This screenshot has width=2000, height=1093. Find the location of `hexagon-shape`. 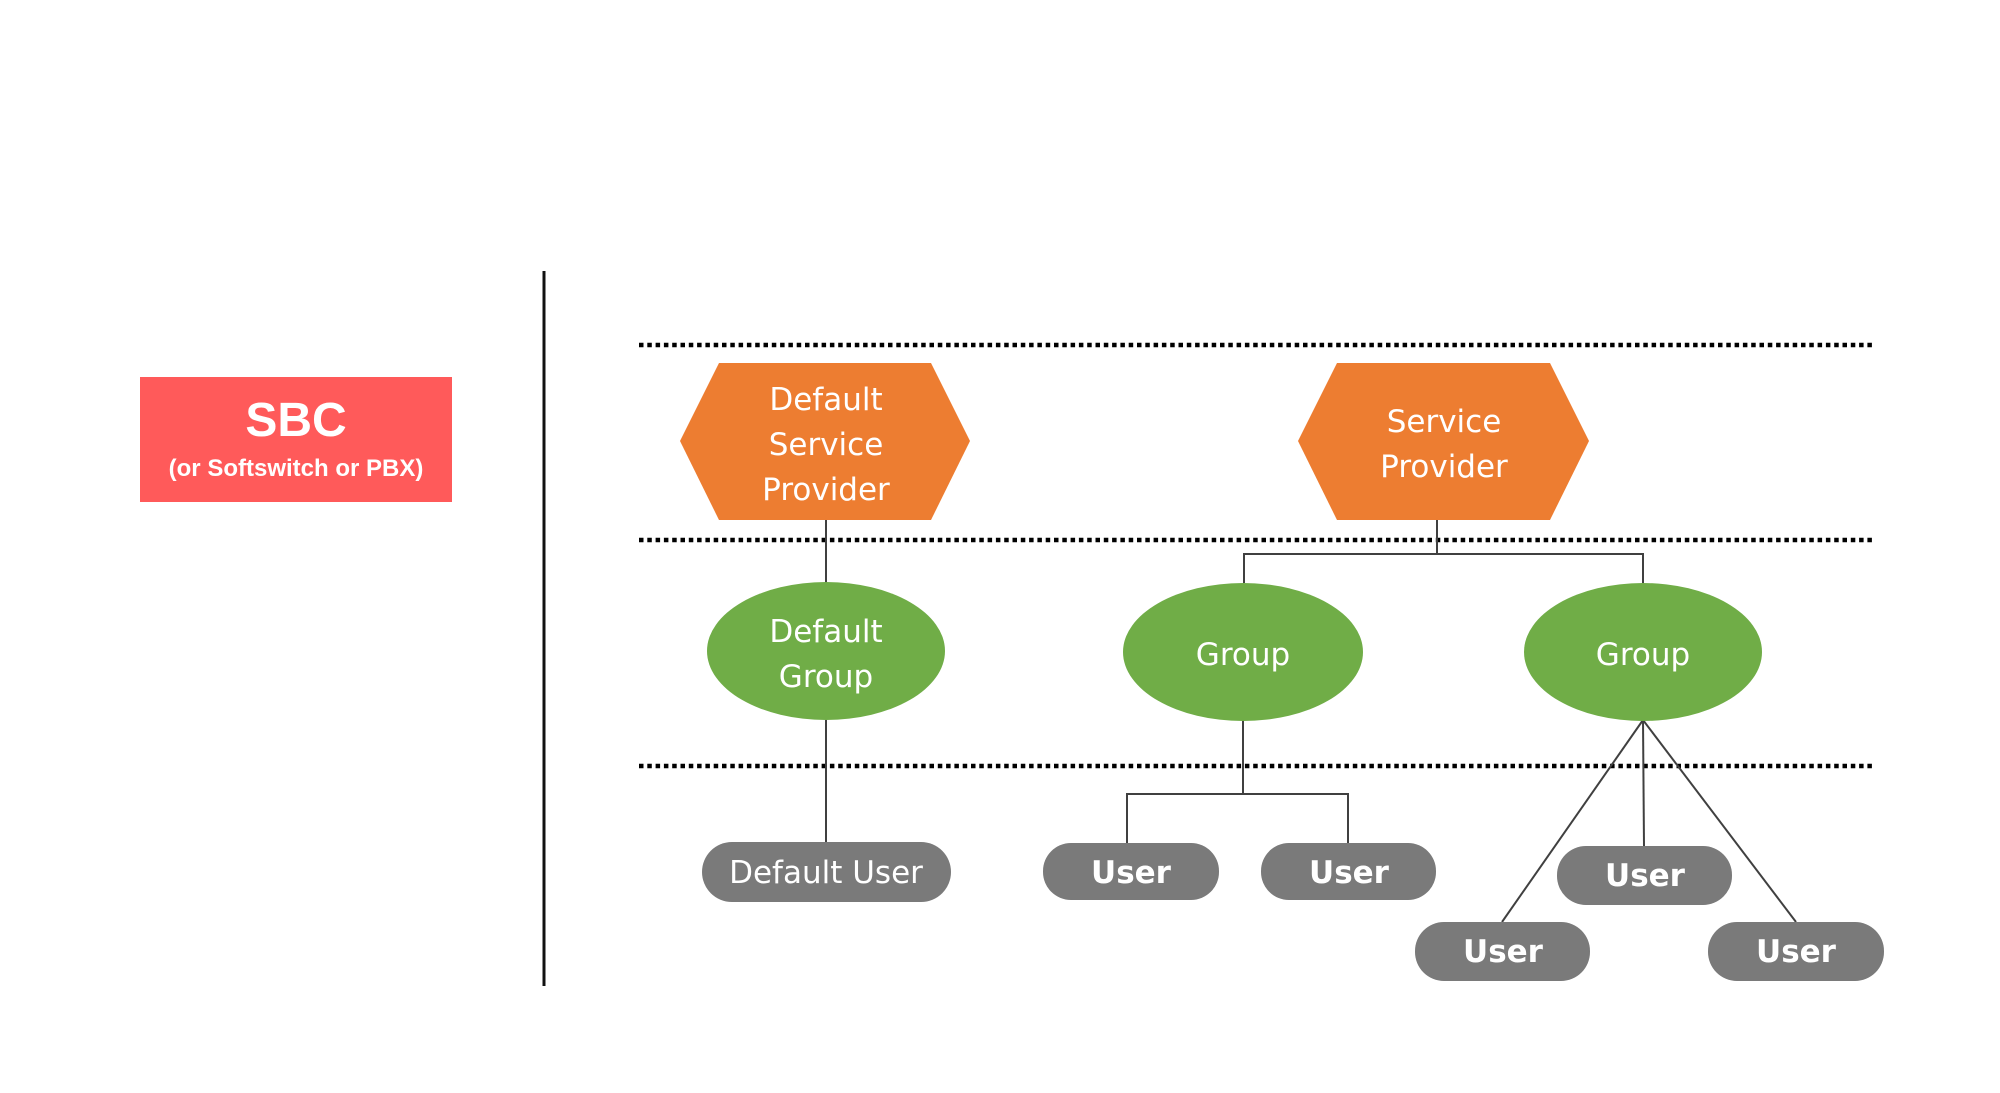

hexagon-shape is located at coordinates (1443, 441).